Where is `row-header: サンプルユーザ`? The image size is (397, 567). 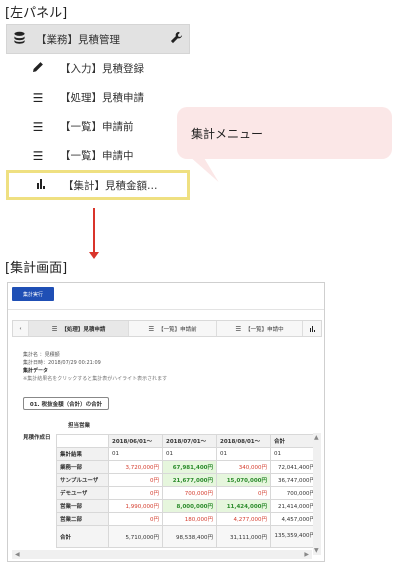
row-header: サンプルユーザ is located at coordinates (82, 480).